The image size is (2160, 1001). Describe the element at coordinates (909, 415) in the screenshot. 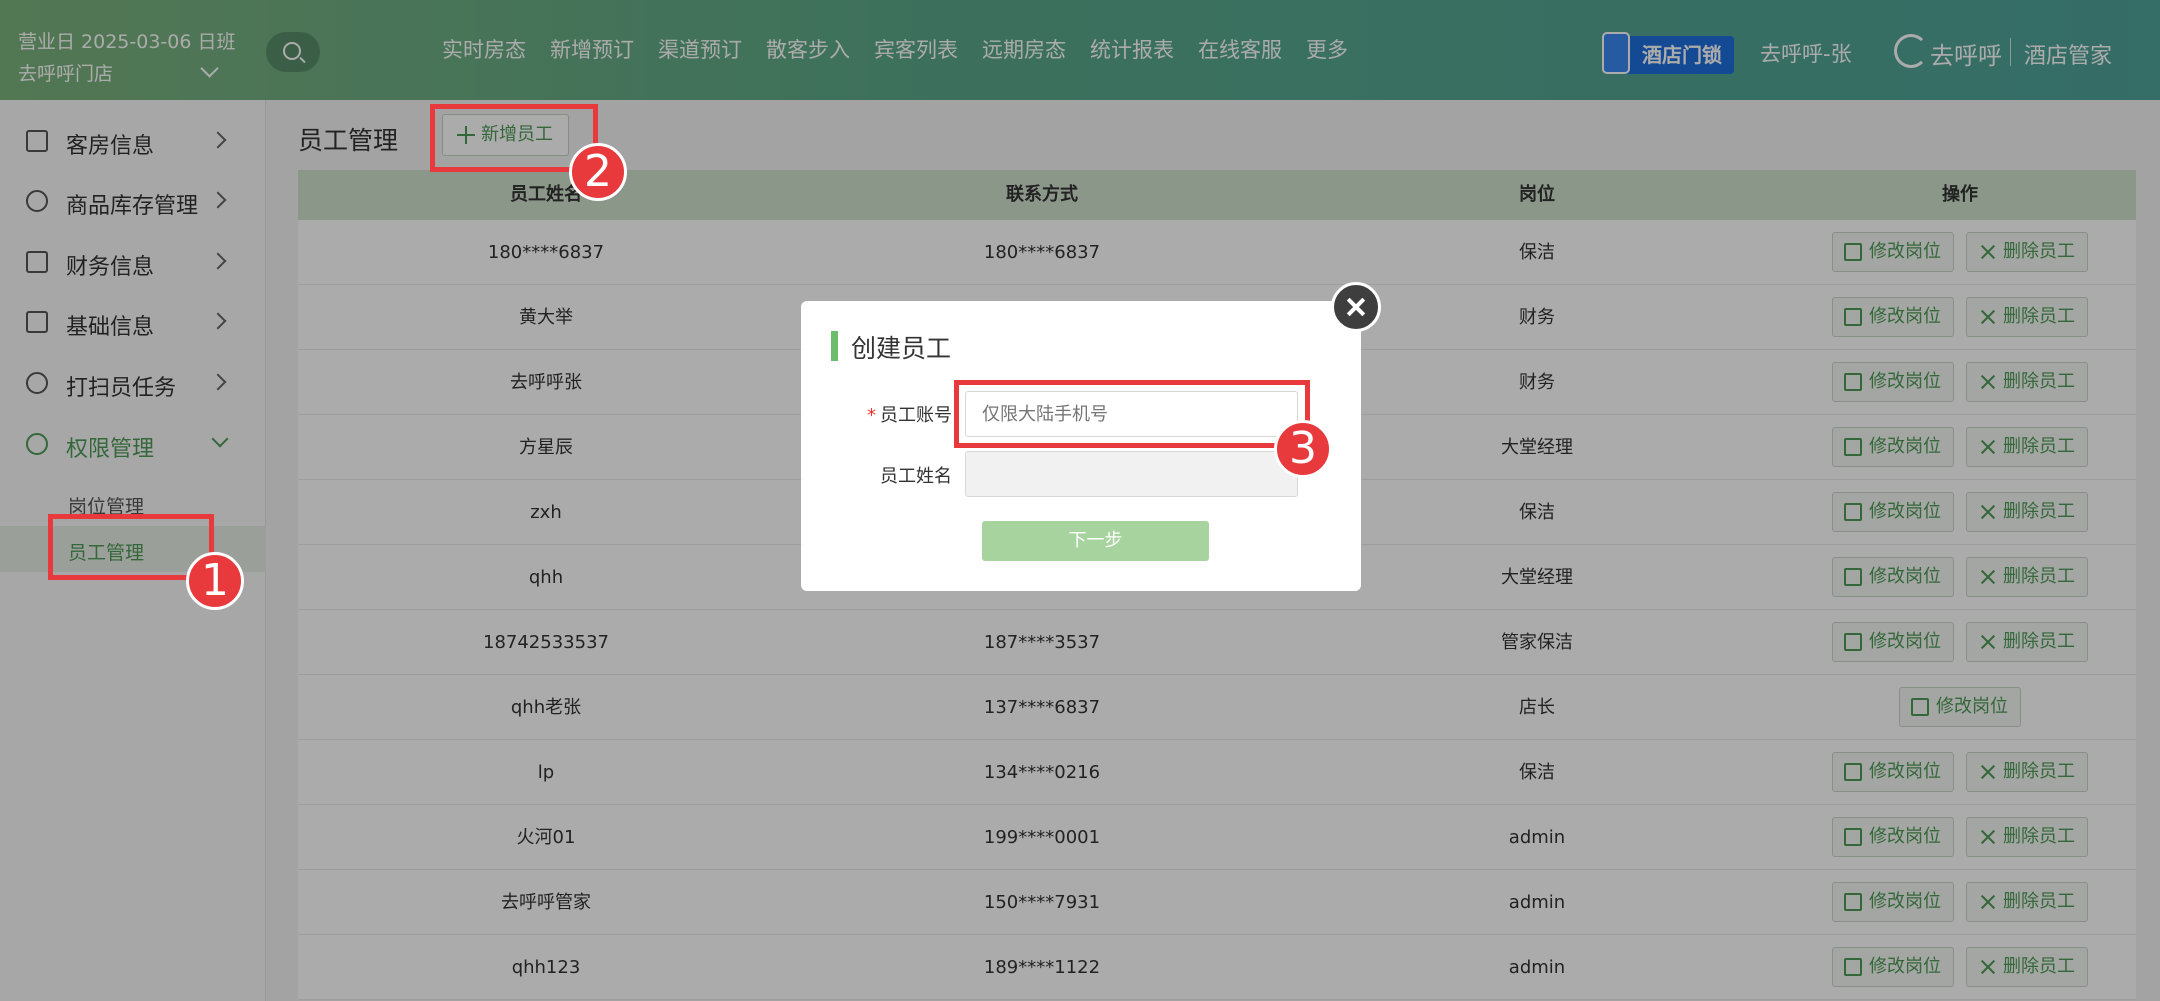

I see `account-label: * 员工账号` at that location.